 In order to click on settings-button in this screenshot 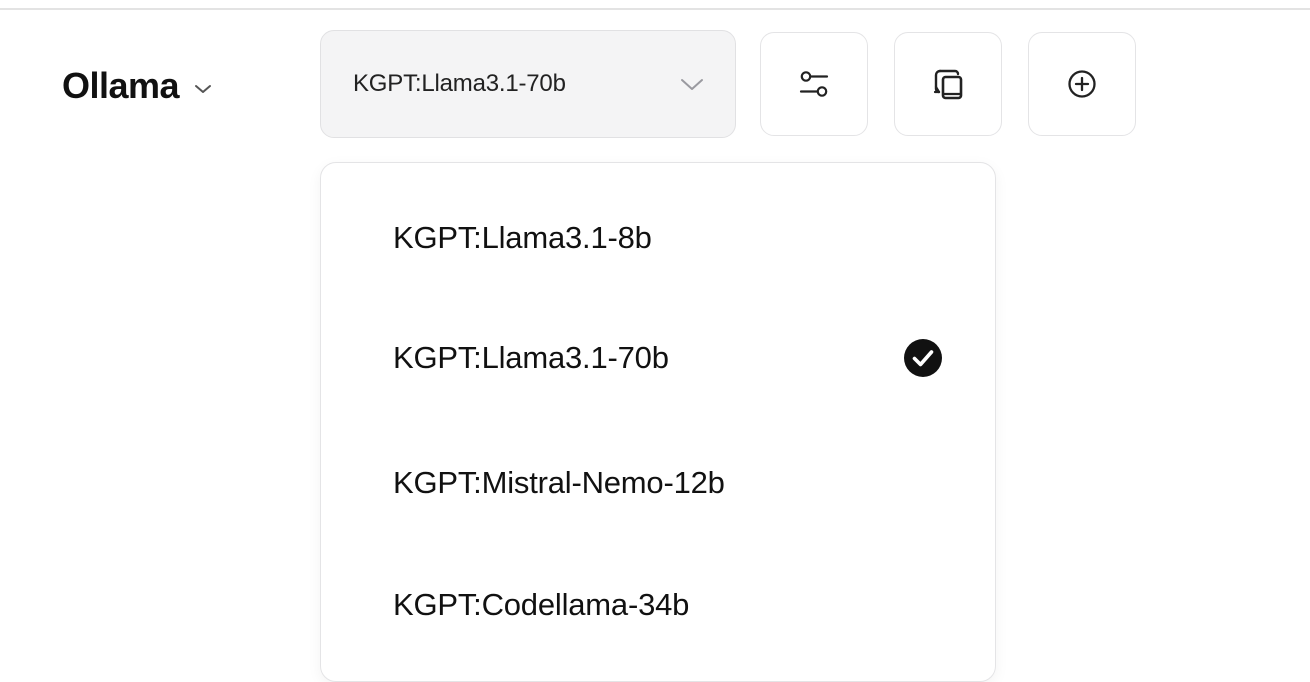, I will do `click(814, 84)`.